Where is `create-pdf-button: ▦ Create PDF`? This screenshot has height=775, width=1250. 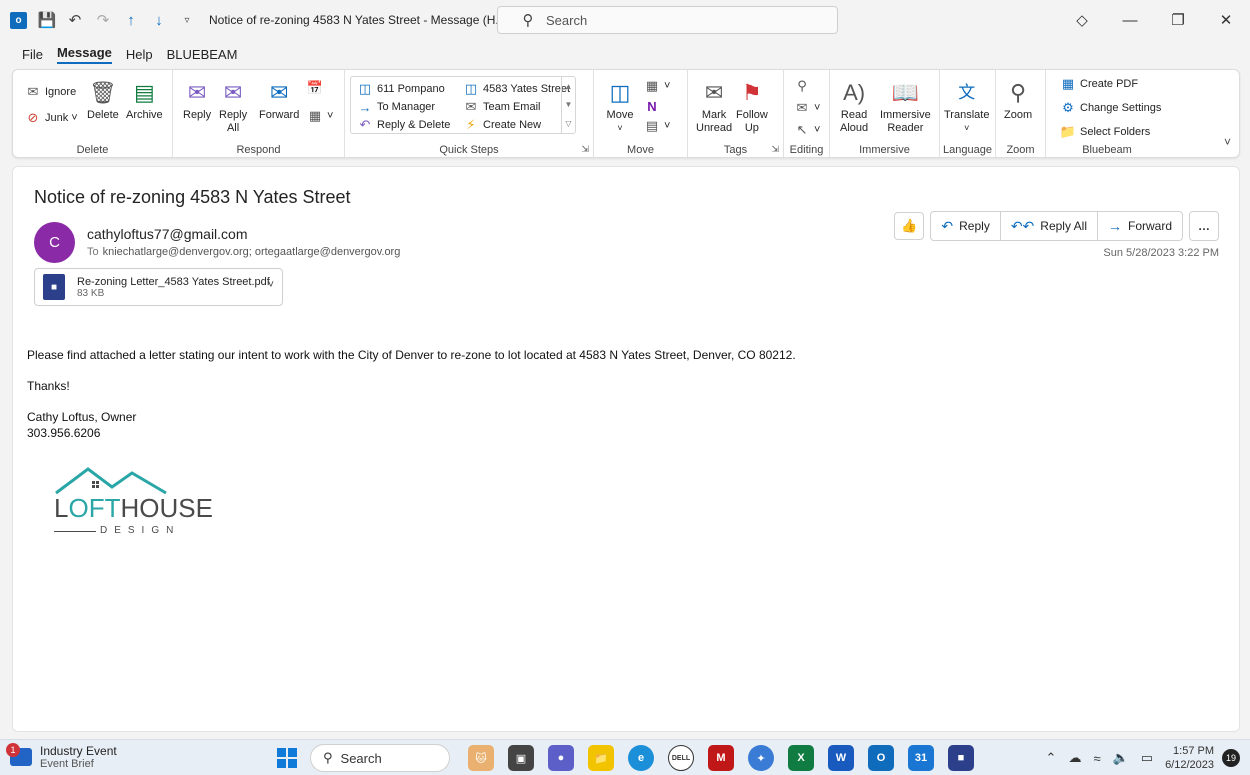
create-pdf-button: ▦ Create PDF is located at coordinates (1099, 84).